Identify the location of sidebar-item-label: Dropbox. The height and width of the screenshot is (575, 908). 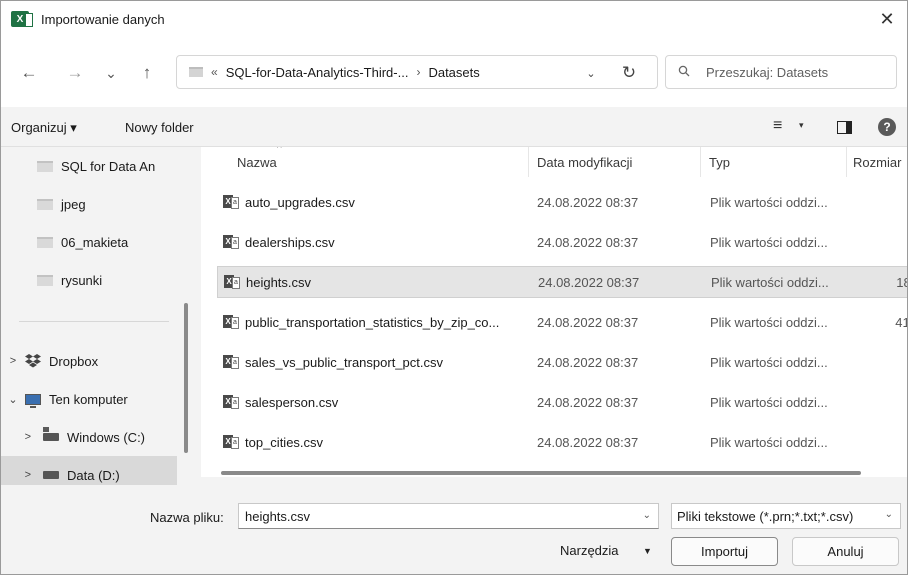
(74, 361).